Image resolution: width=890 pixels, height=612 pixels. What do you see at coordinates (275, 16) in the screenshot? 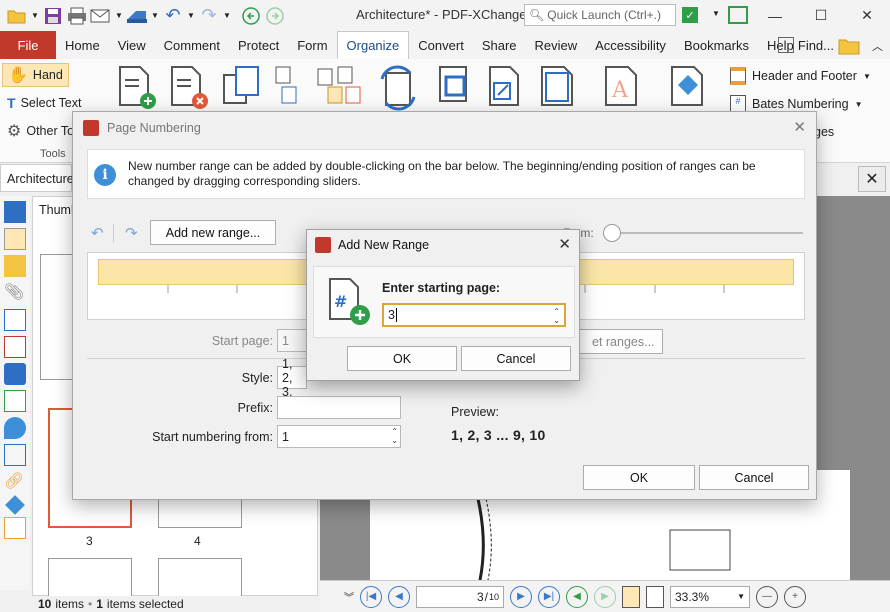
I see `forward-icon` at bounding box center [275, 16].